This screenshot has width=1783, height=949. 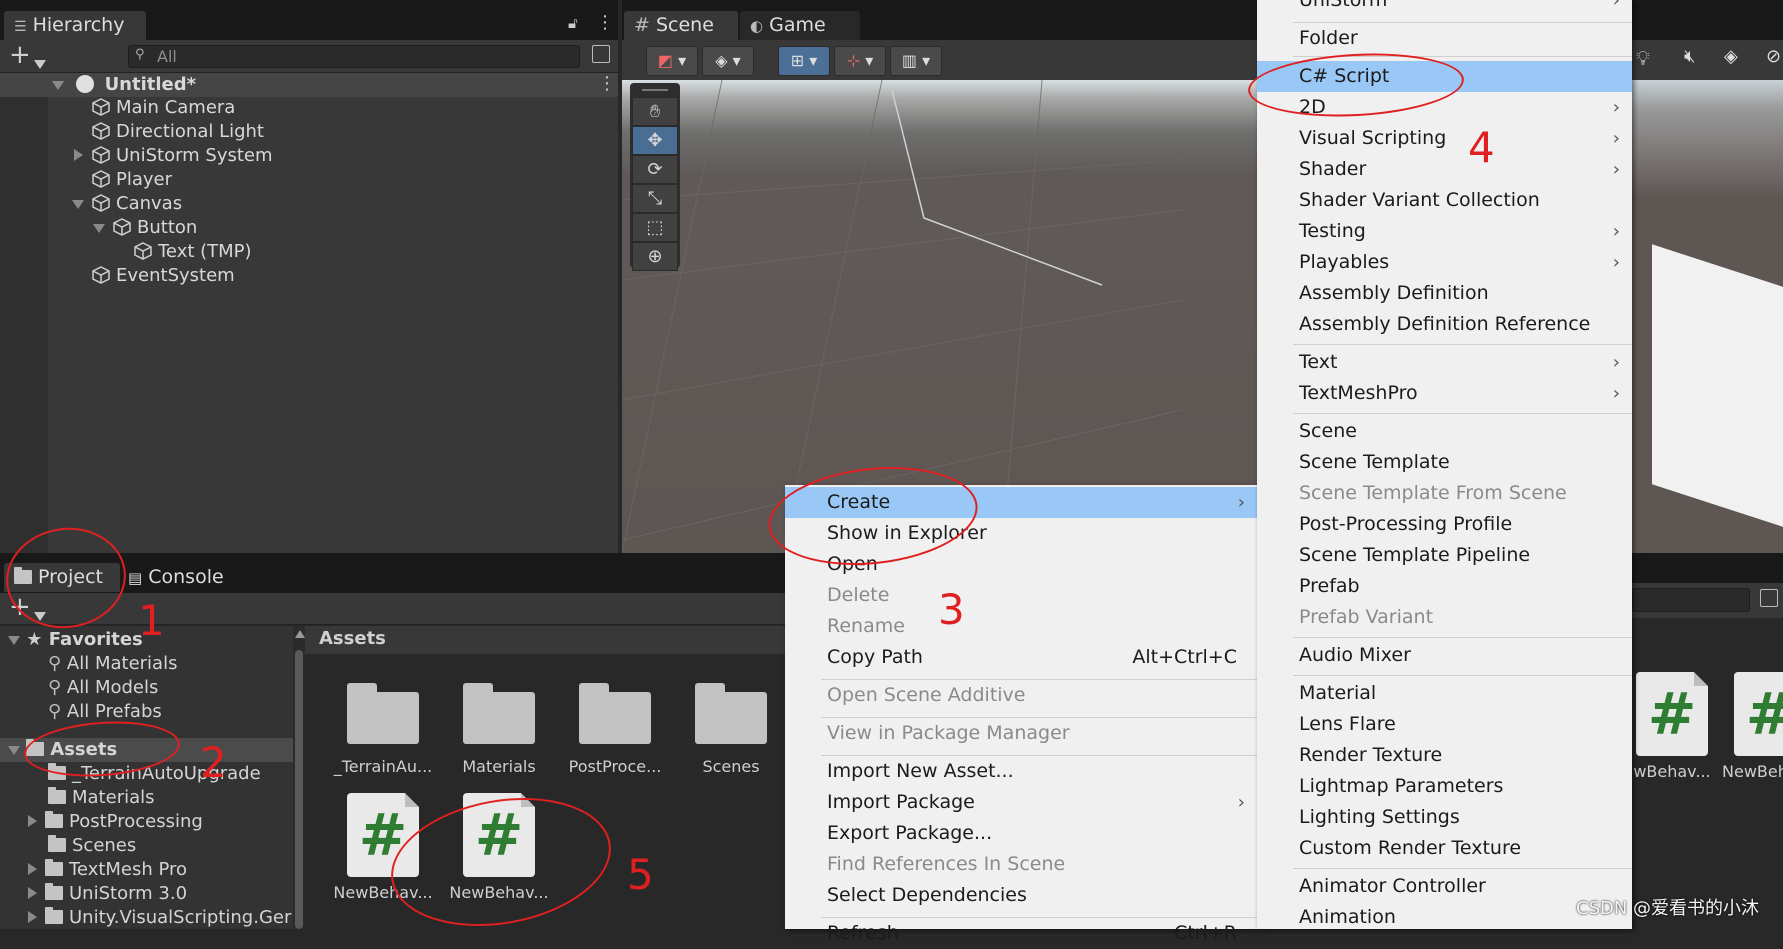 I want to click on menu-item-folder: Folder, so click(x=1444, y=38).